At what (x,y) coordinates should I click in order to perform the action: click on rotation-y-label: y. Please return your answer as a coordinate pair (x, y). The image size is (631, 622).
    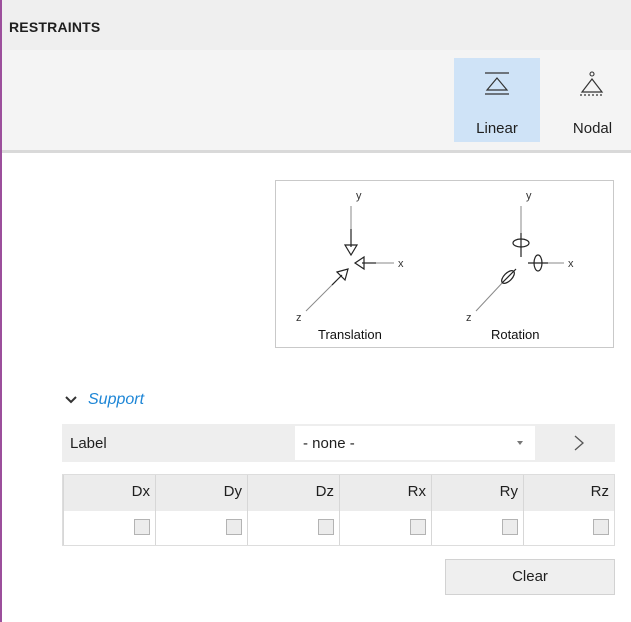
    Looking at the image, I should click on (529, 196).